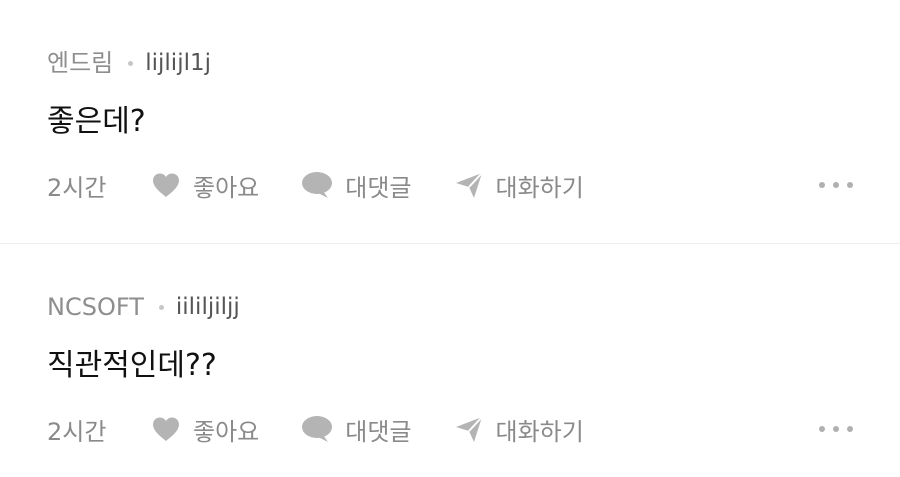  What do you see at coordinates (473, 63) in the screenshot?
I see `comment-meta: 엔드림 lijlijl1j` at bounding box center [473, 63].